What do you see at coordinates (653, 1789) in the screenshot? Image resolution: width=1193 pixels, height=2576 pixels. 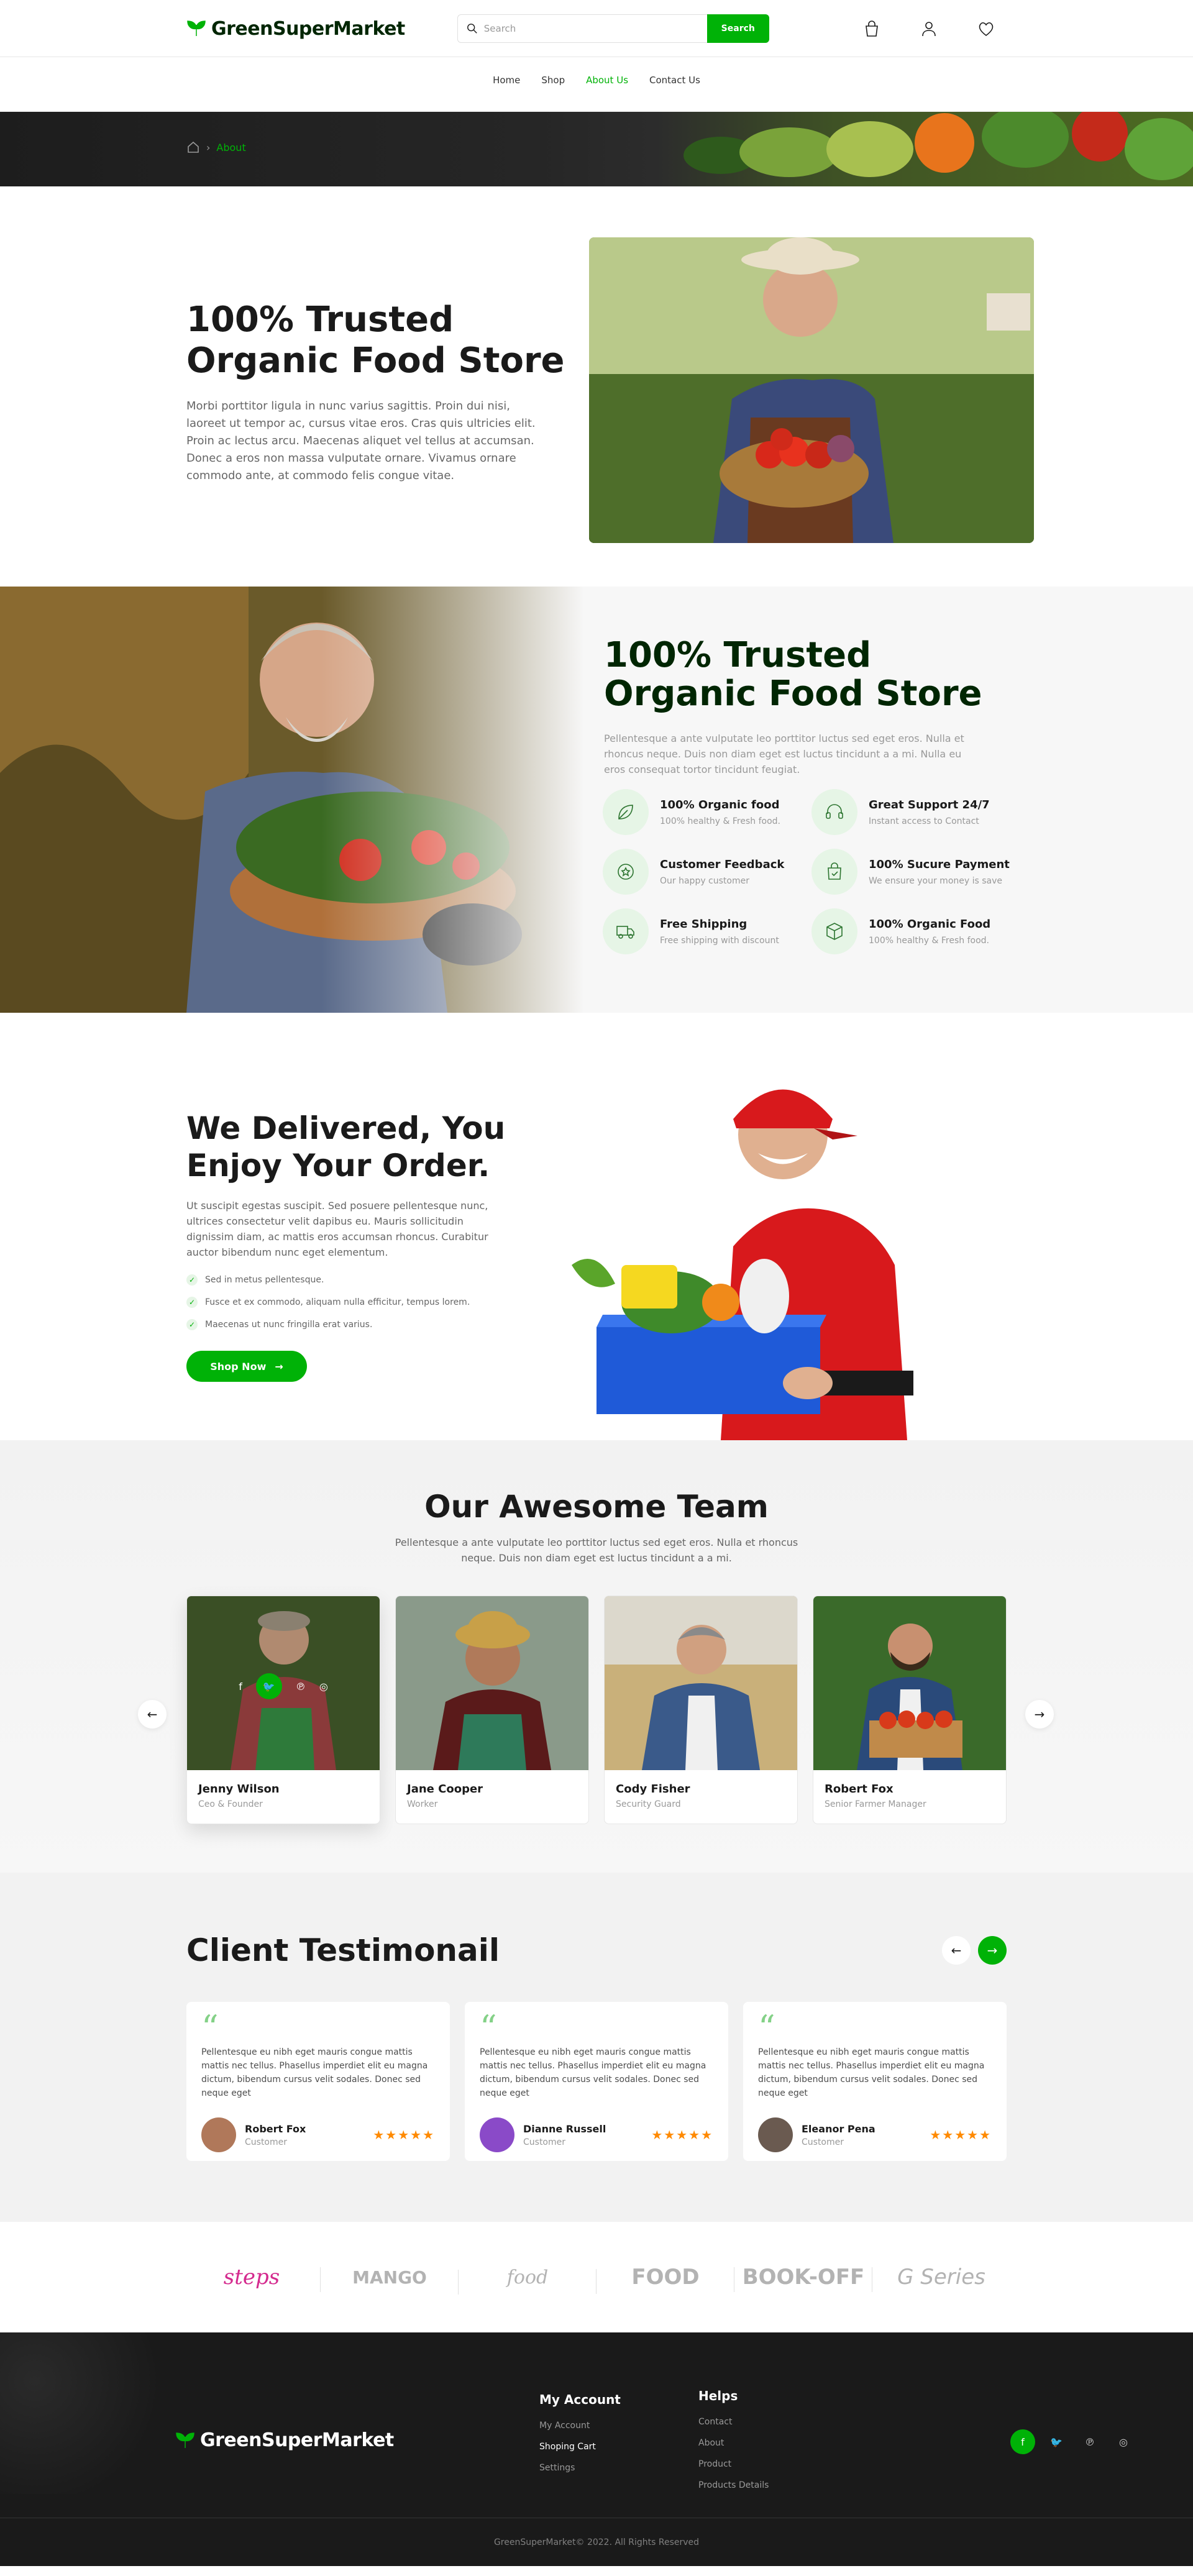 I see `member-name: Cody Fisher` at bounding box center [653, 1789].